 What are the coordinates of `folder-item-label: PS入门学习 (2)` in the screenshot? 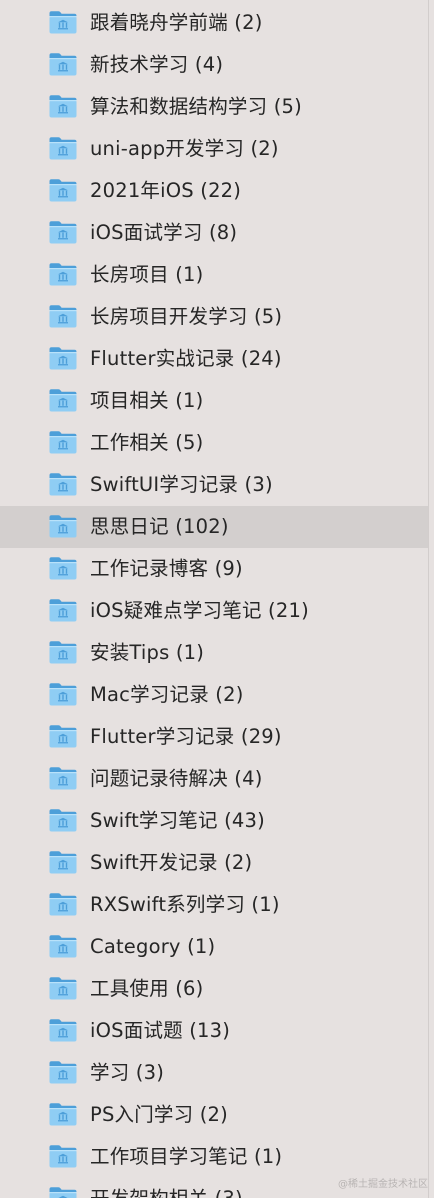 It's located at (159, 1114).